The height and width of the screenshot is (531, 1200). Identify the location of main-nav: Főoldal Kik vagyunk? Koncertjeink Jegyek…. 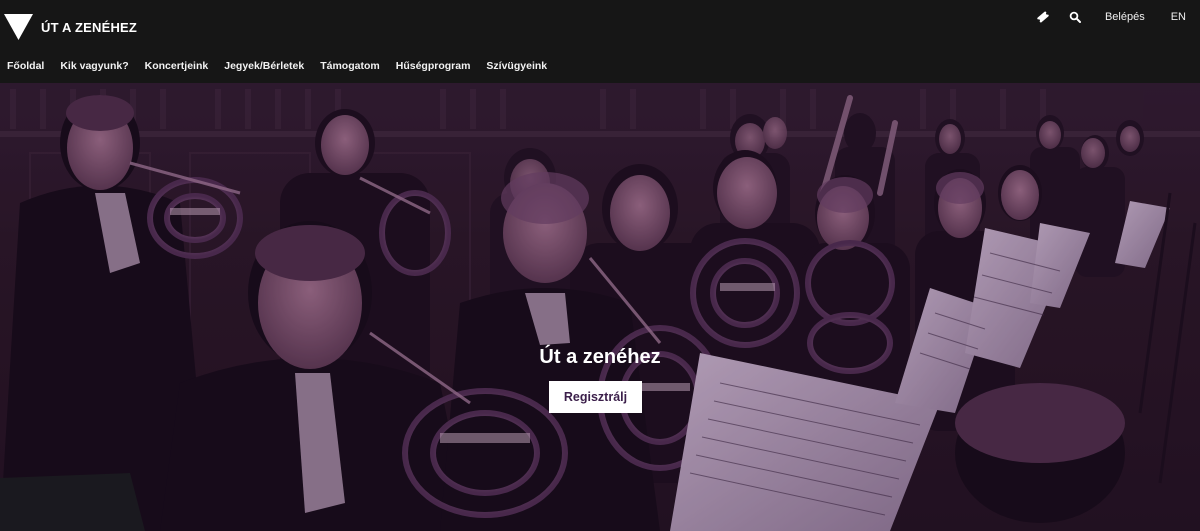
(278, 66).